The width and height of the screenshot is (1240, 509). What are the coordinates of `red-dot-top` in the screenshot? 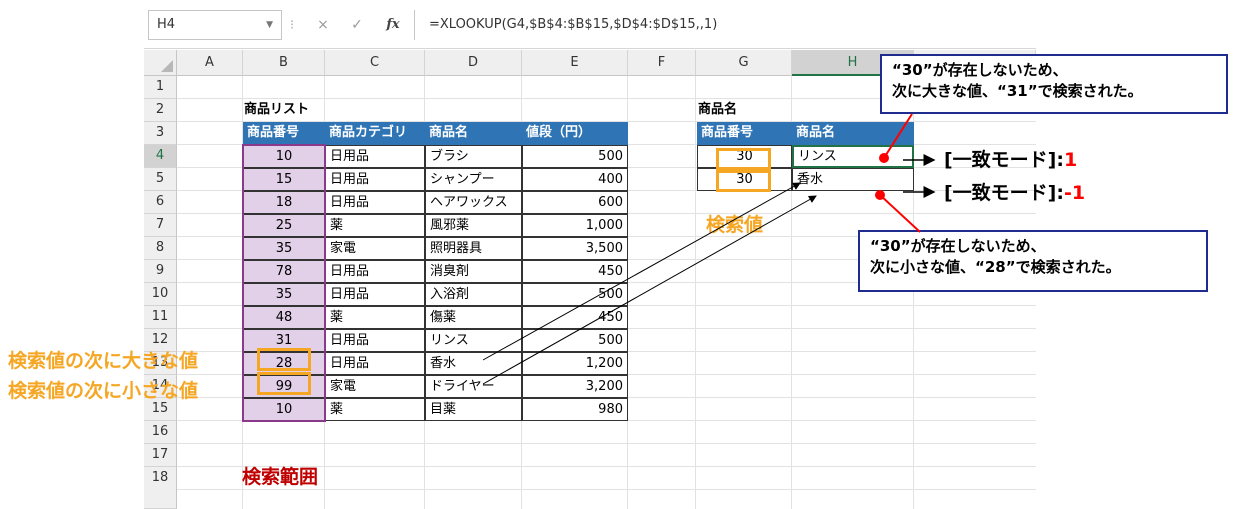 It's located at (884, 158).